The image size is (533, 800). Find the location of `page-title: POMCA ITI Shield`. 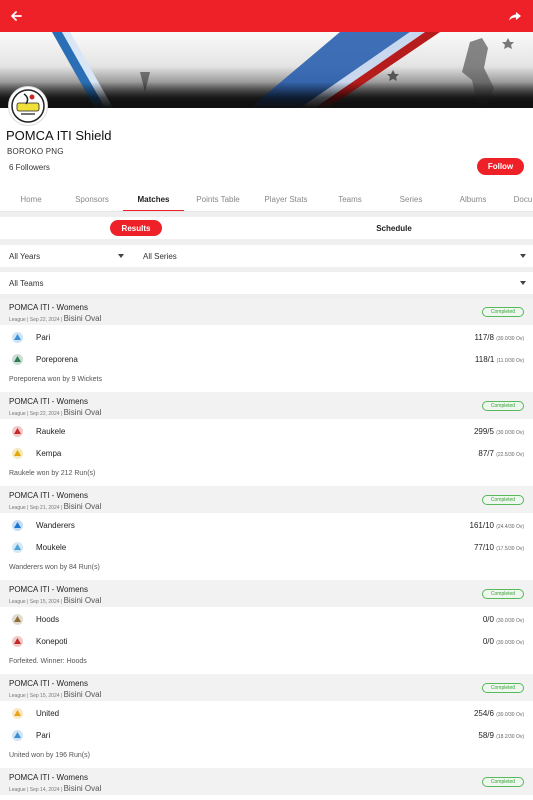

page-title: POMCA ITI Shield is located at coordinates (59, 135).